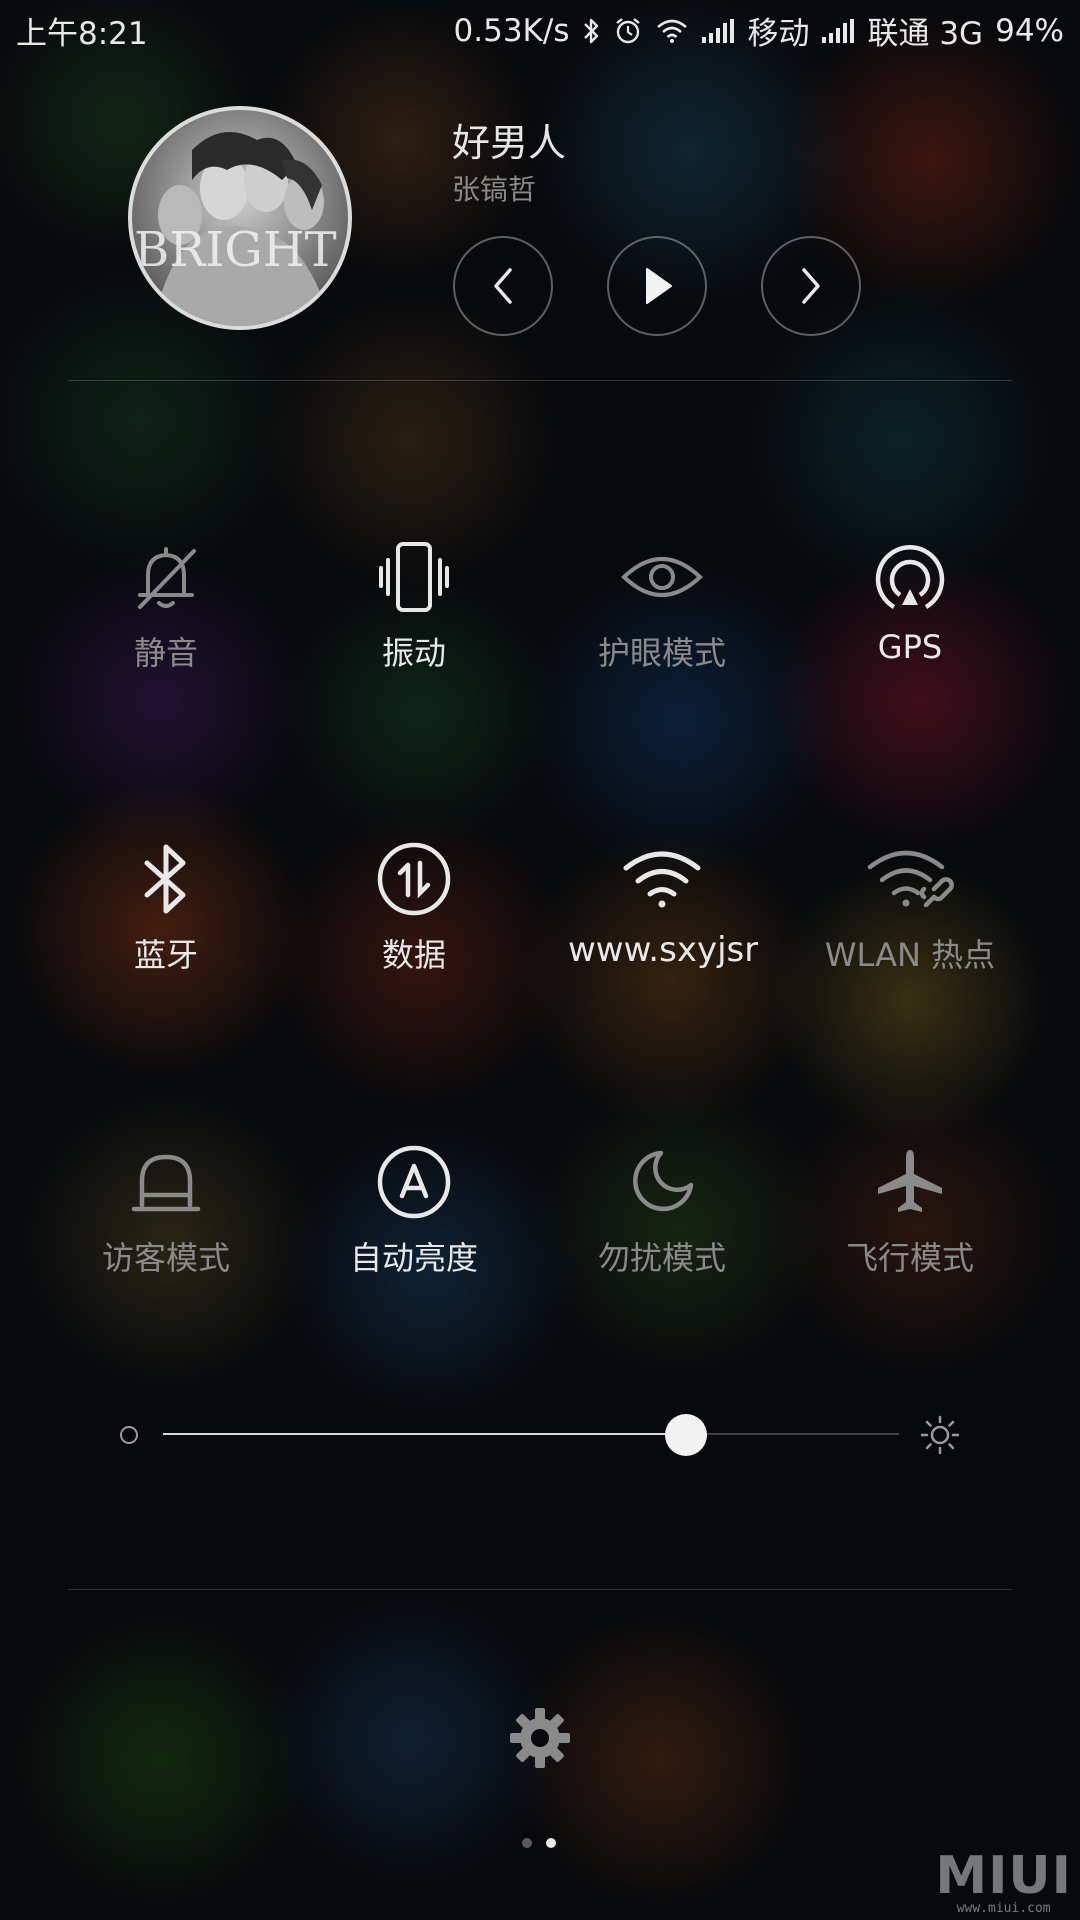 The image size is (1080, 1920). Describe the element at coordinates (414, 577) in the screenshot. I see `vibrate-icon` at that location.